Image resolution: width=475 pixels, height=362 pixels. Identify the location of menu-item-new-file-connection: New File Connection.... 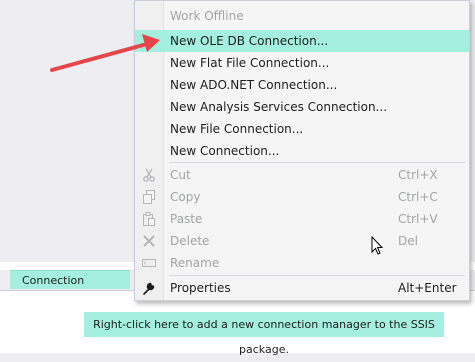
(302, 129).